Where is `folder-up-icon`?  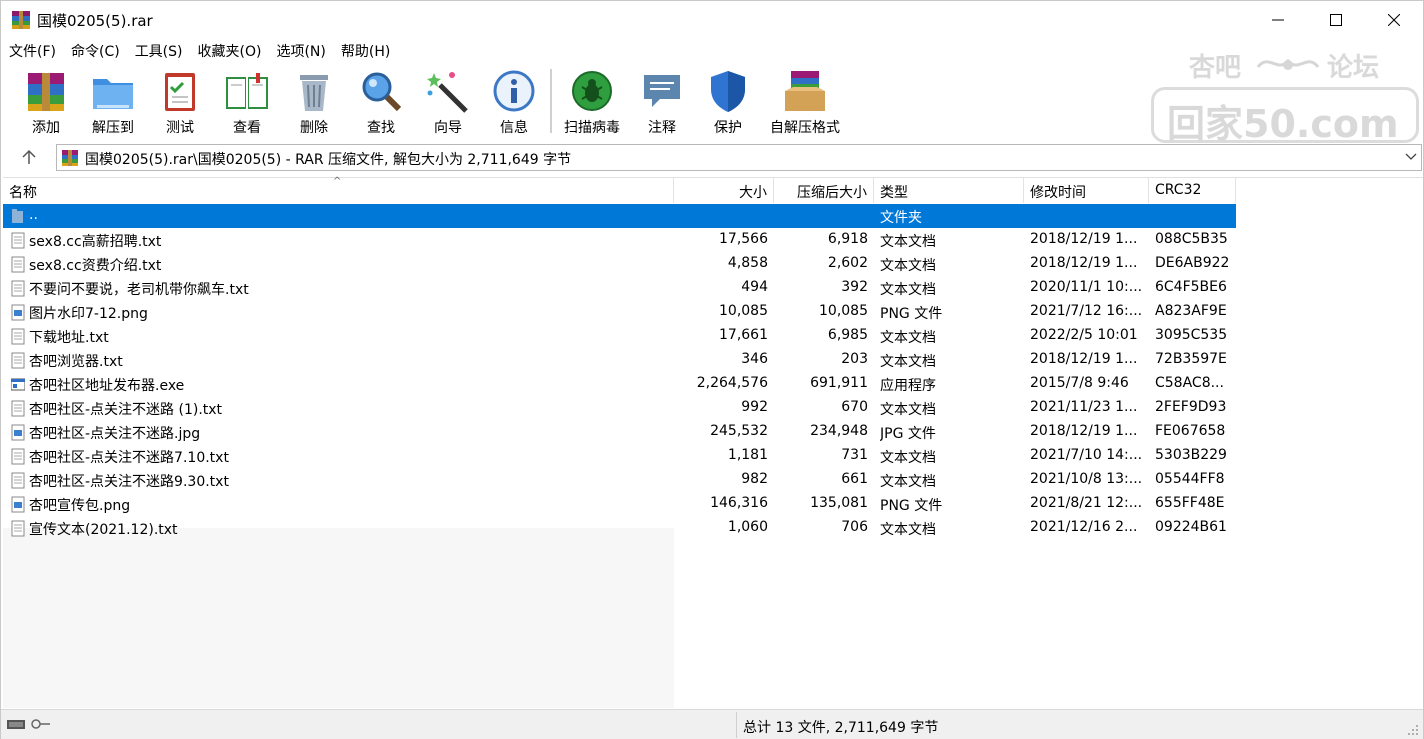 folder-up-icon is located at coordinates (17, 216).